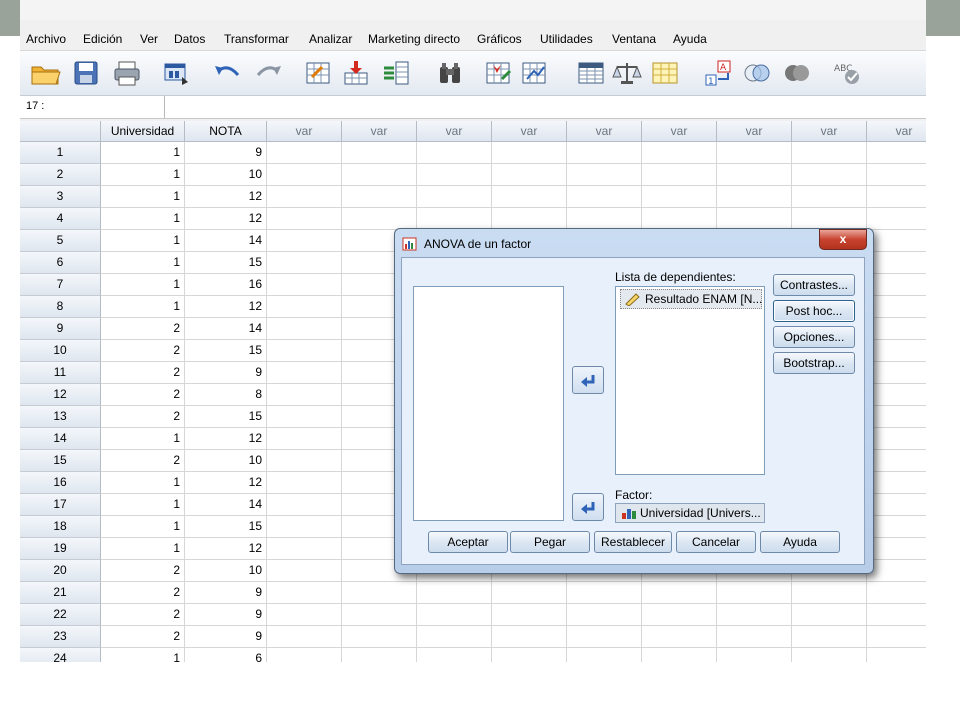 The width and height of the screenshot is (960, 720). I want to click on row-number: 22, so click(60, 615).